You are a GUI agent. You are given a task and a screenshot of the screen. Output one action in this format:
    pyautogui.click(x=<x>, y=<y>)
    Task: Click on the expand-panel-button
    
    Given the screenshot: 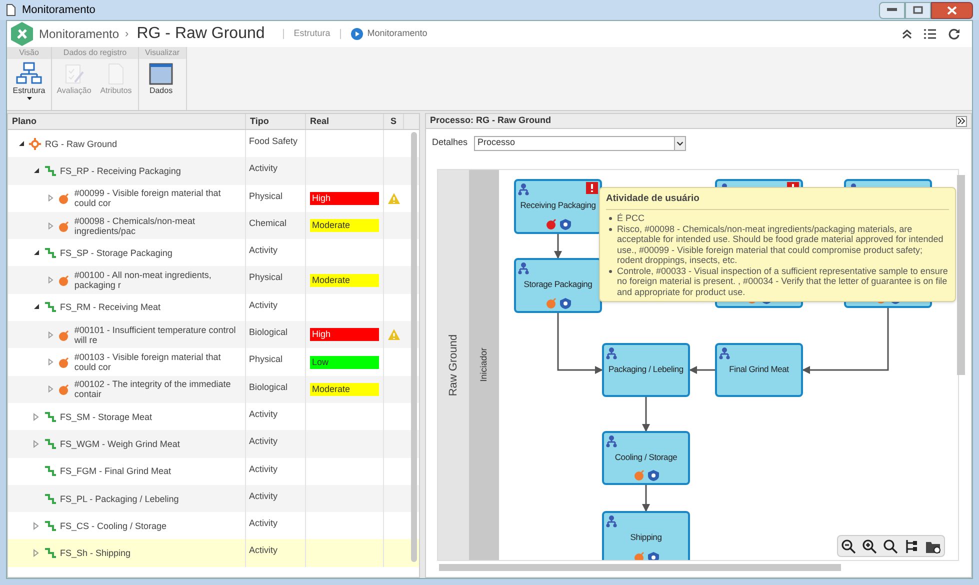 What is the action you would take?
    pyautogui.click(x=961, y=121)
    